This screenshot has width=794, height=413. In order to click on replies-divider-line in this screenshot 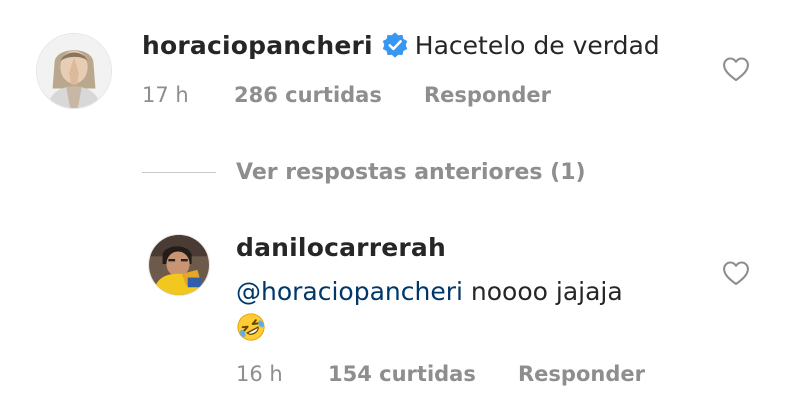, I will do `click(179, 172)`.